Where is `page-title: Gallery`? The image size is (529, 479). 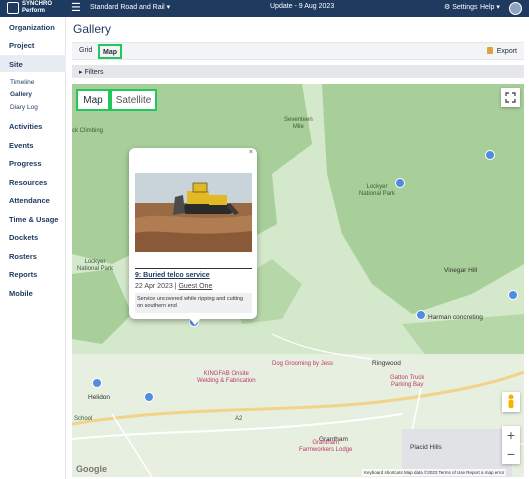 page-title: Gallery is located at coordinates (92, 29).